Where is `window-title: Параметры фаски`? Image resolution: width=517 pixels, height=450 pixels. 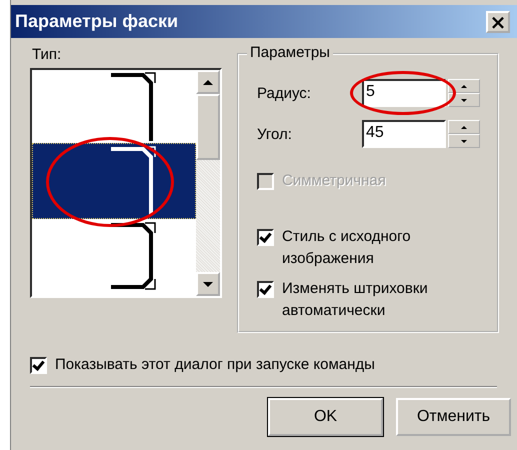 window-title: Параметры фаски is located at coordinates (96, 21).